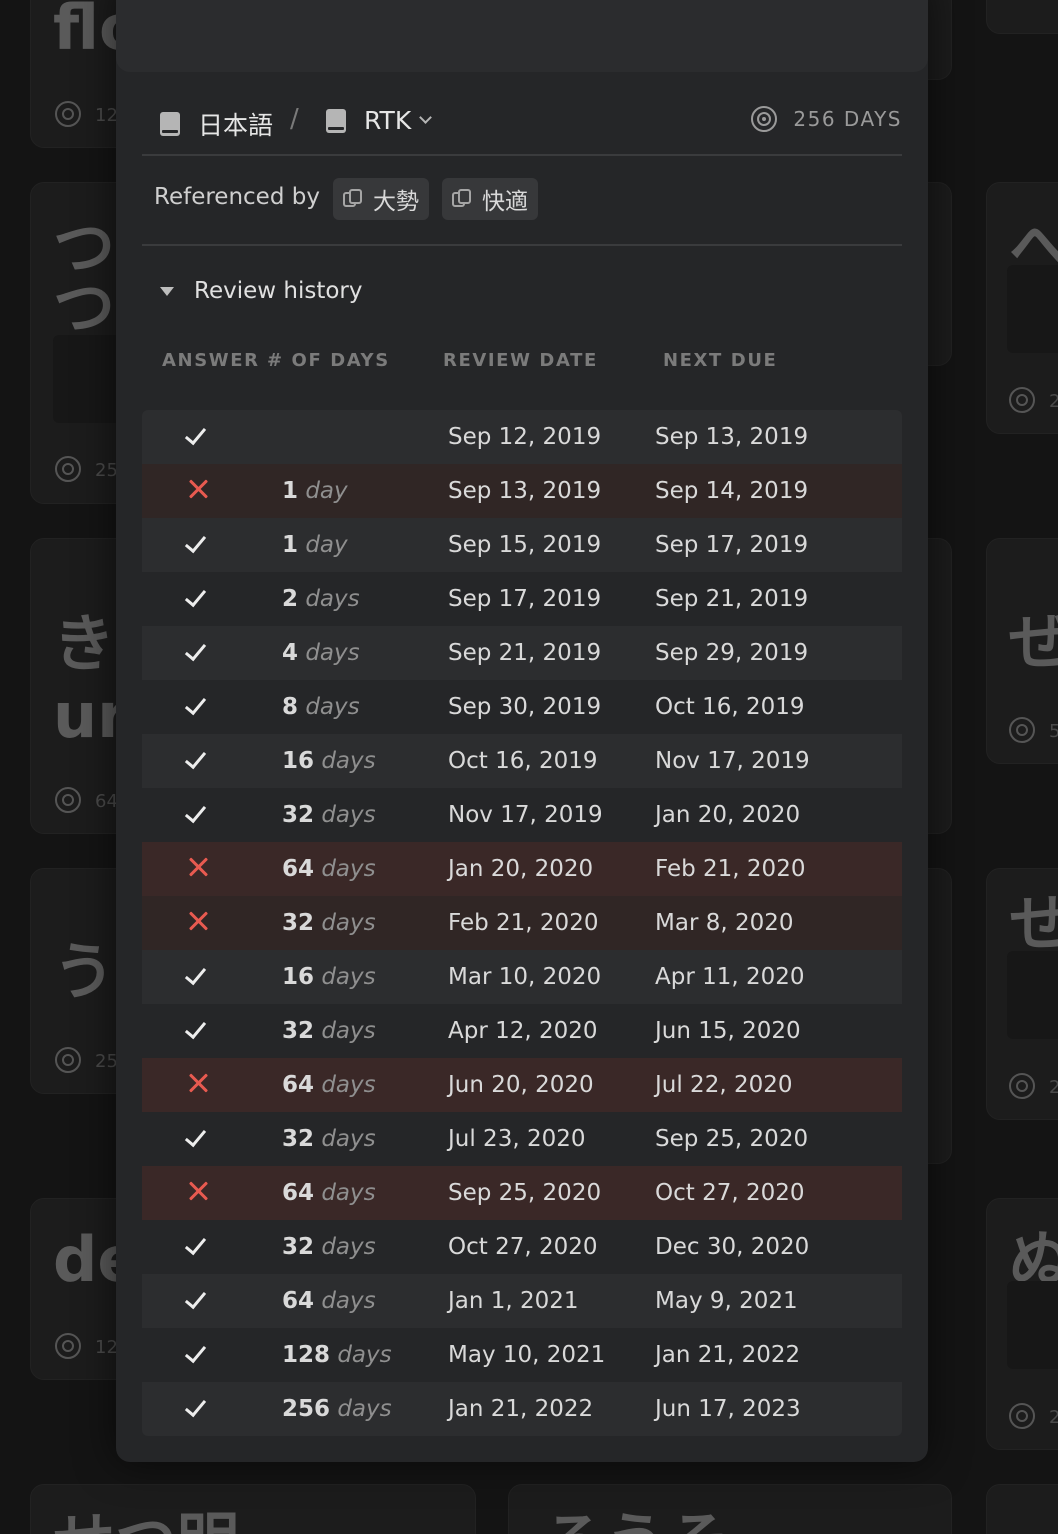 This screenshot has width=1058, height=1534. I want to click on table-row: 64 days Jun 20, 2020 Jul 22, 2020, so click(522, 1085).